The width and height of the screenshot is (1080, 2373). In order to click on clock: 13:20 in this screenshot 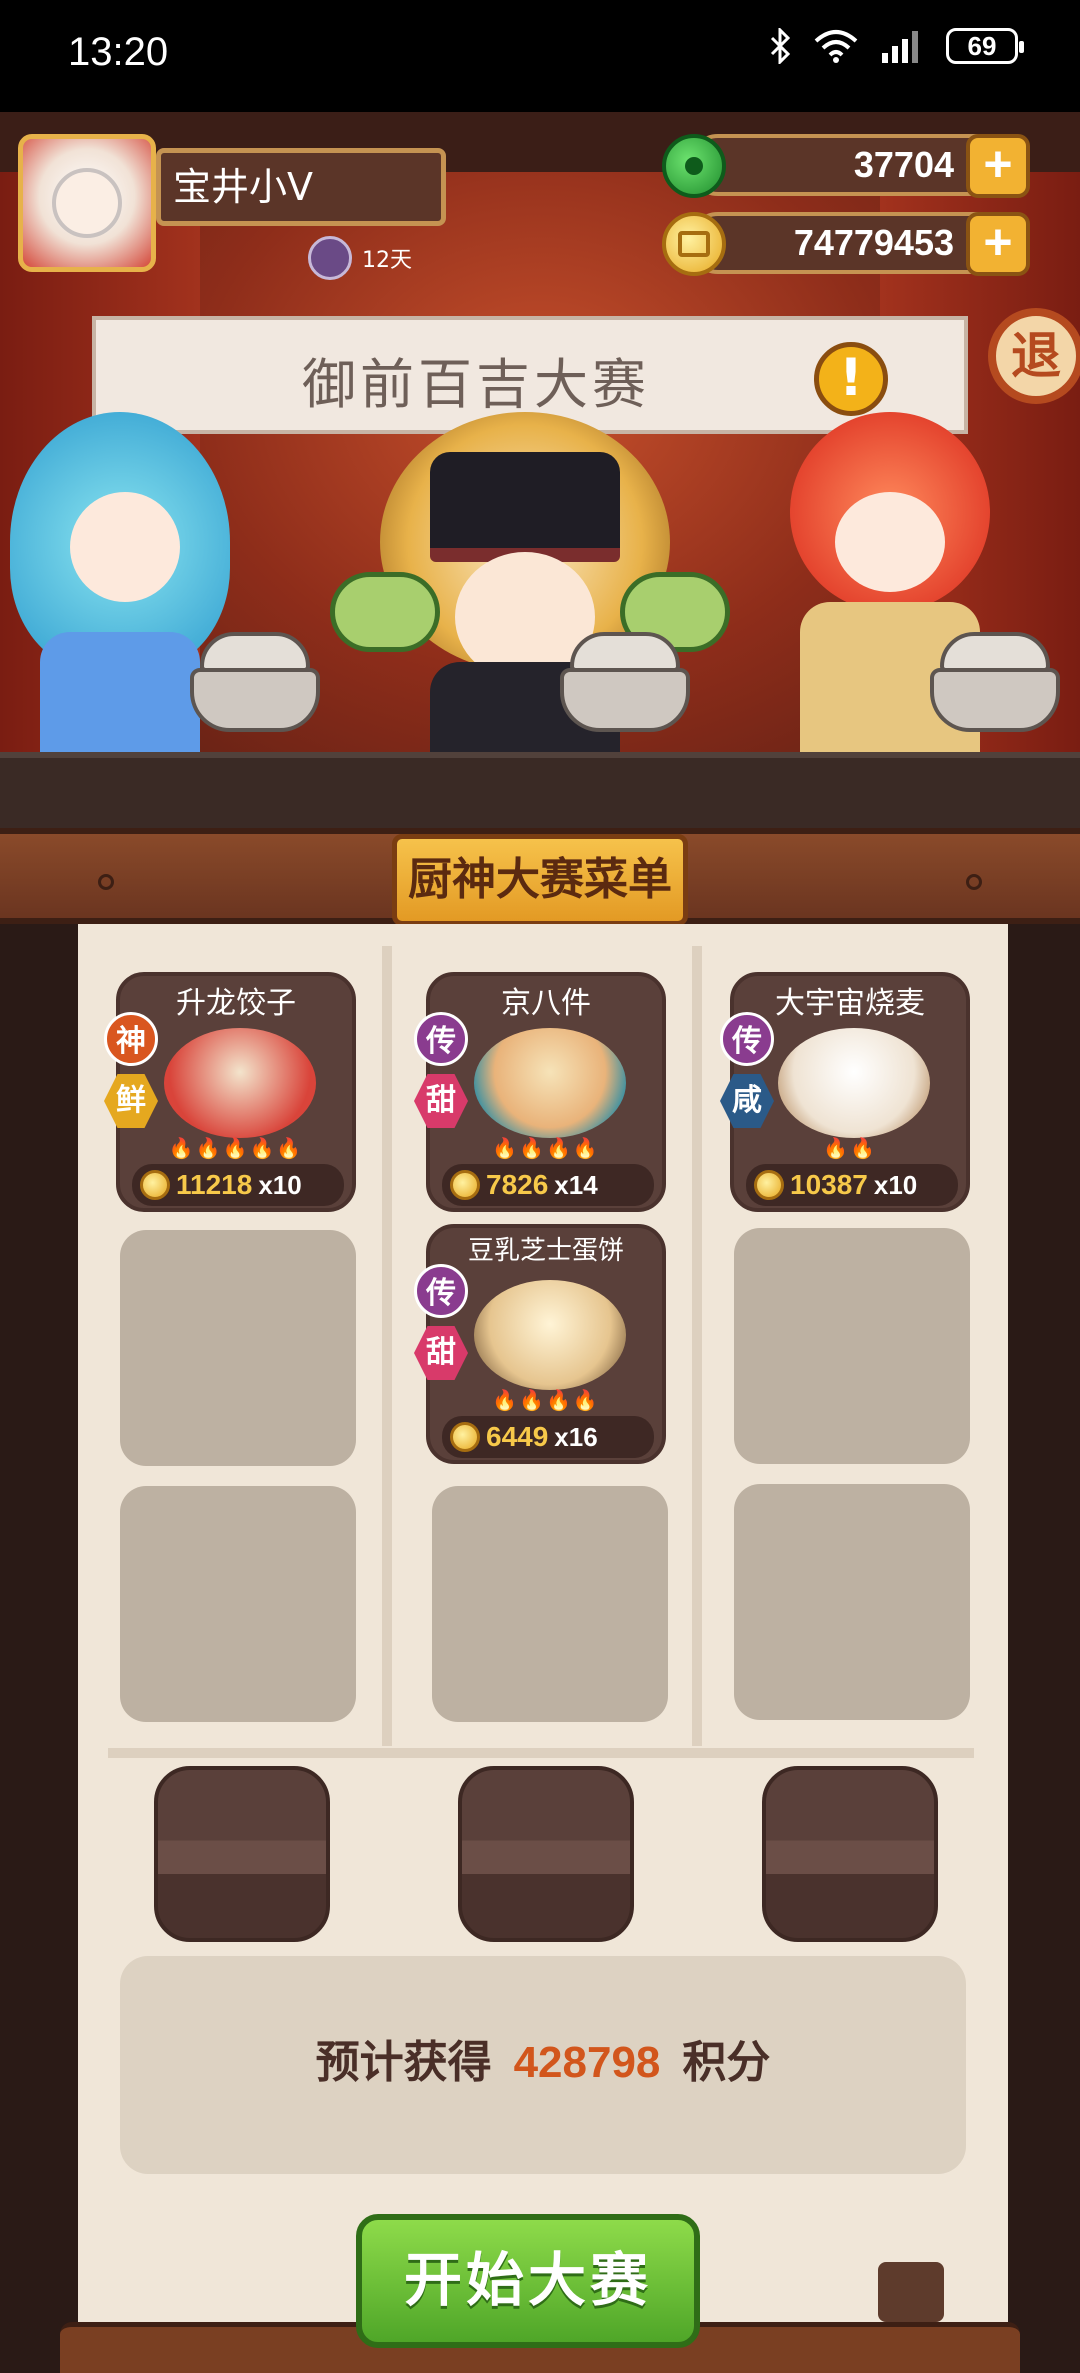, I will do `click(118, 52)`.